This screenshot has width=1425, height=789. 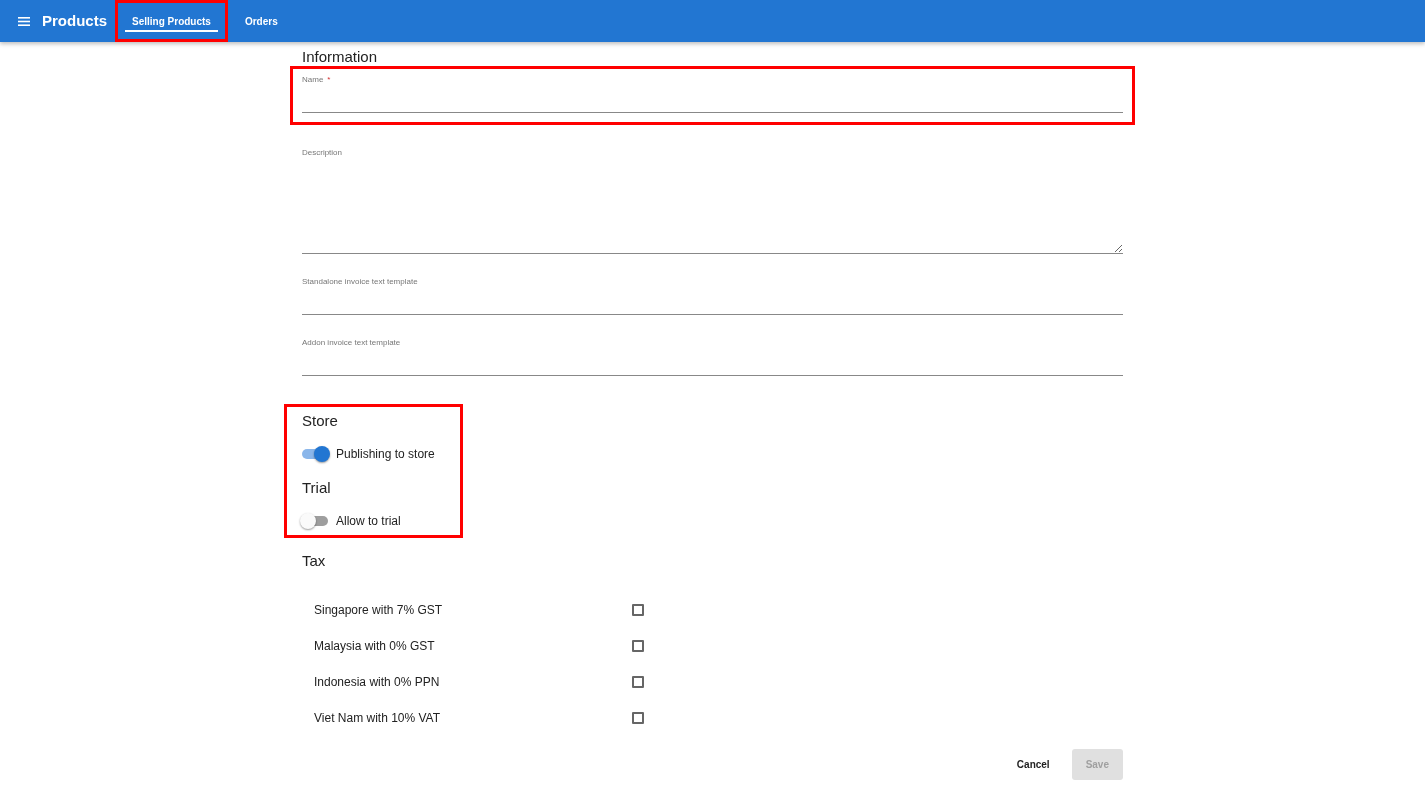 I want to click on toggle-label: Publishing to store, so click(x=385, y=454).